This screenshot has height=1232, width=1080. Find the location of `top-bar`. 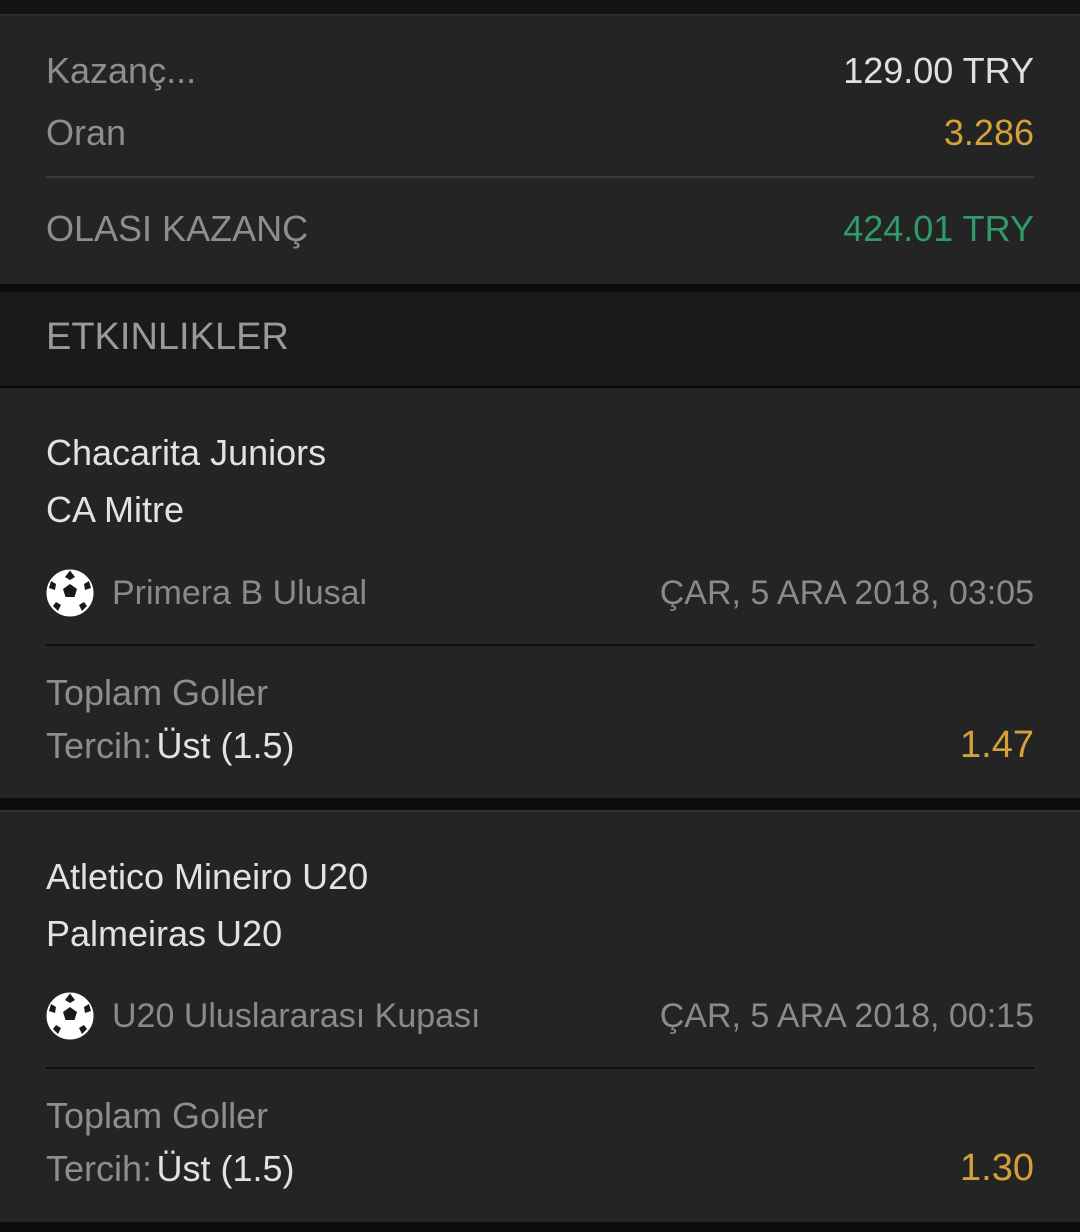

top-bar is located at coordinates (540, 8).